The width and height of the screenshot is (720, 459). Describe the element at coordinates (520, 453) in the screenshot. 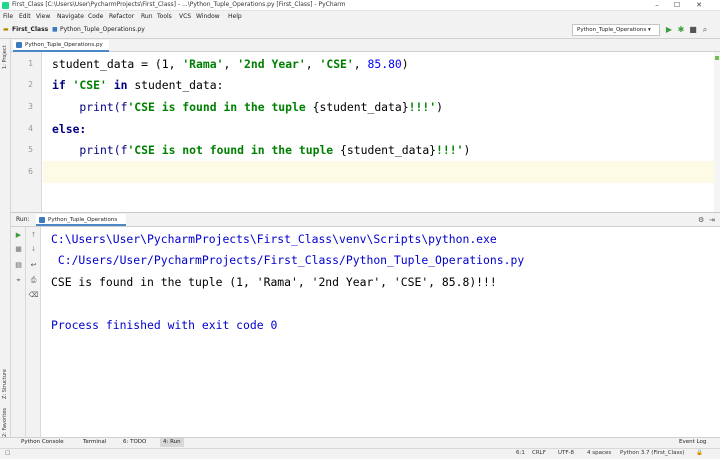

I see `caret-position: 6:1` at that location.